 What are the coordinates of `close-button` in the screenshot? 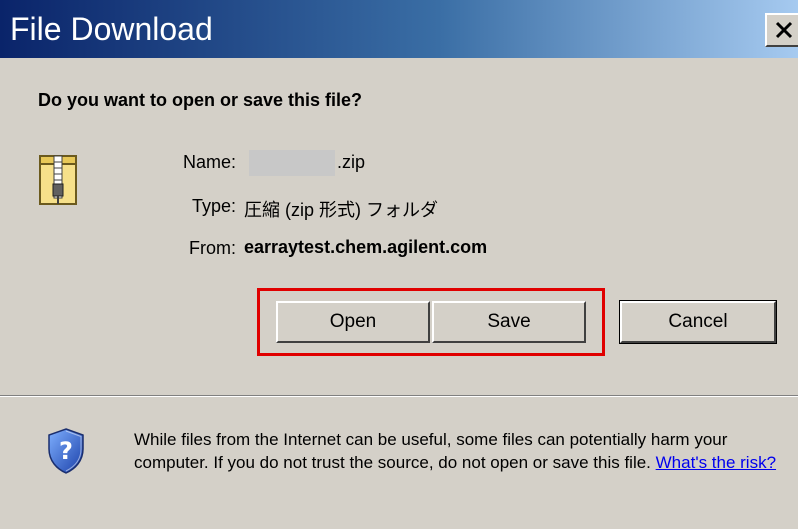 It's located at (781, 30).